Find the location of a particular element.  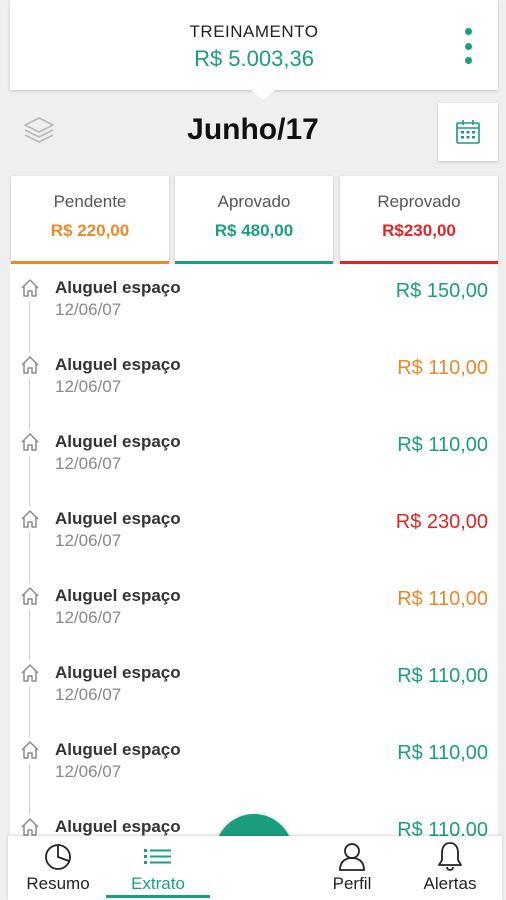

nav-label: Alertas is located at coordinates (450, 883).